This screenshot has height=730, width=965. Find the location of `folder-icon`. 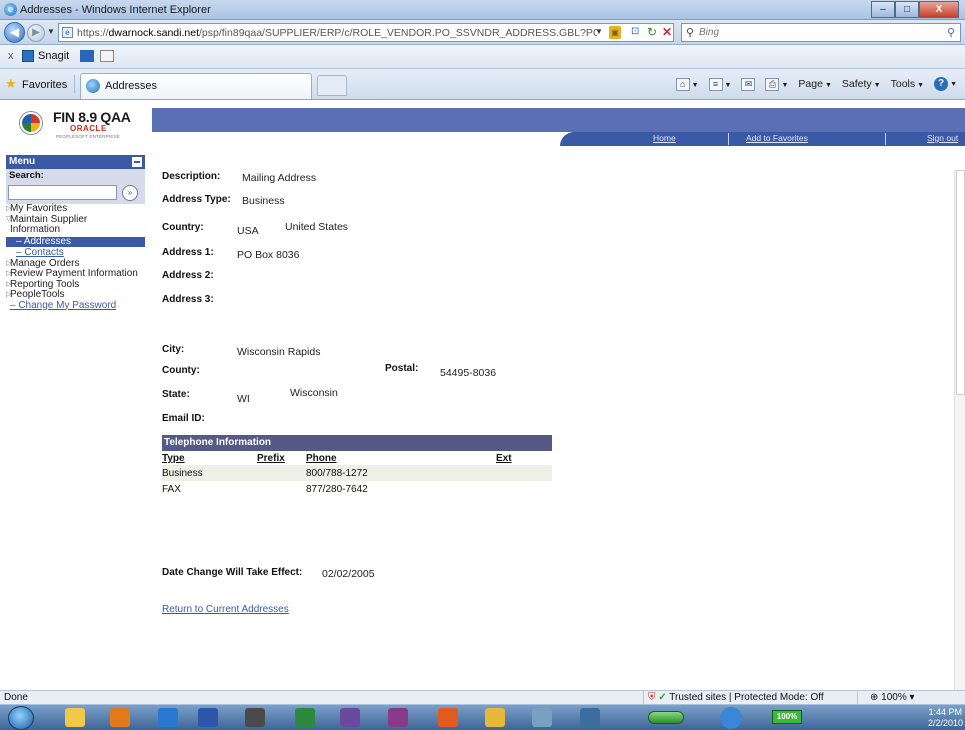

folder-icon is located at coordinates (495, 717).